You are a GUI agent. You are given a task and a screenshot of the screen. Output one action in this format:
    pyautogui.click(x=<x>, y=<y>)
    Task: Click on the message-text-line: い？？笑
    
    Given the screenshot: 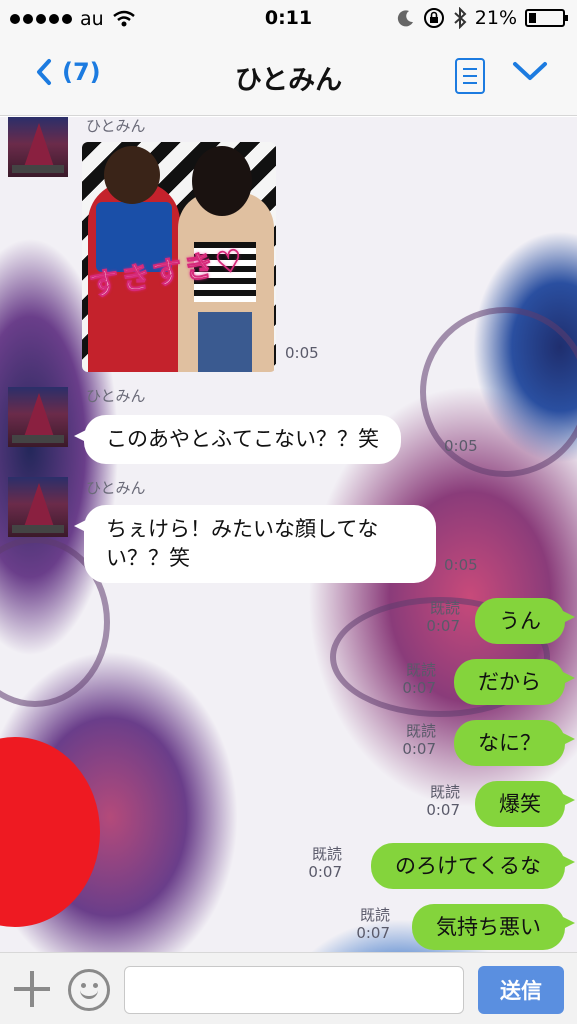 What is the action you would take?
    pyautogui.click(x=148, y=558)
    